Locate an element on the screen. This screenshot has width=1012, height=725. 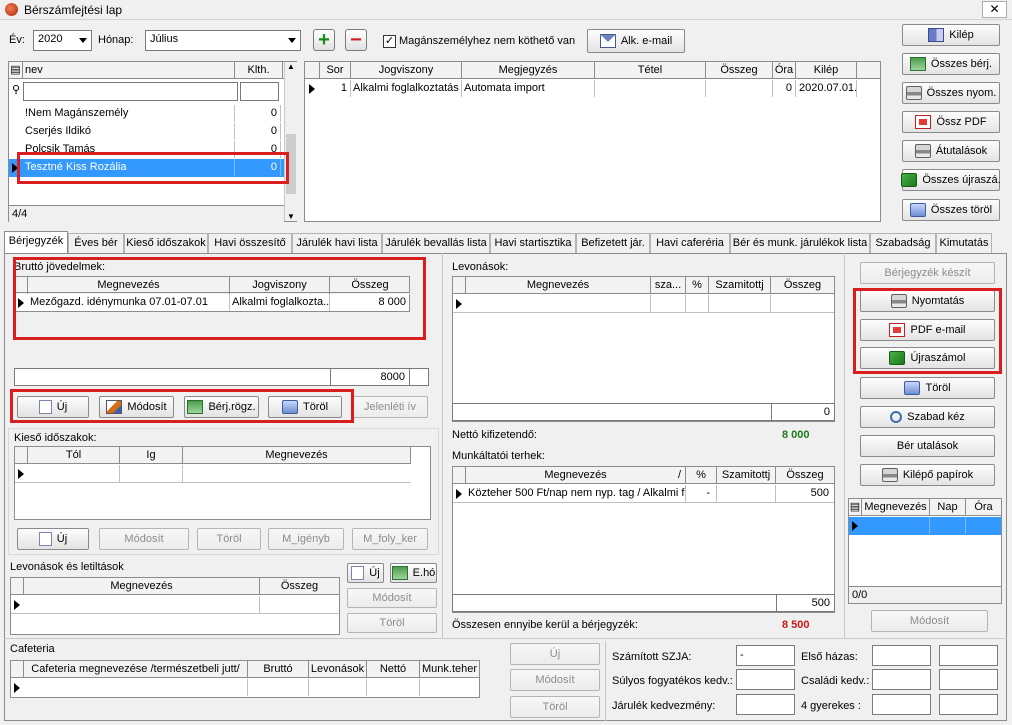
delete-all-button: Összes töröl is located at coordinates (951, 210).